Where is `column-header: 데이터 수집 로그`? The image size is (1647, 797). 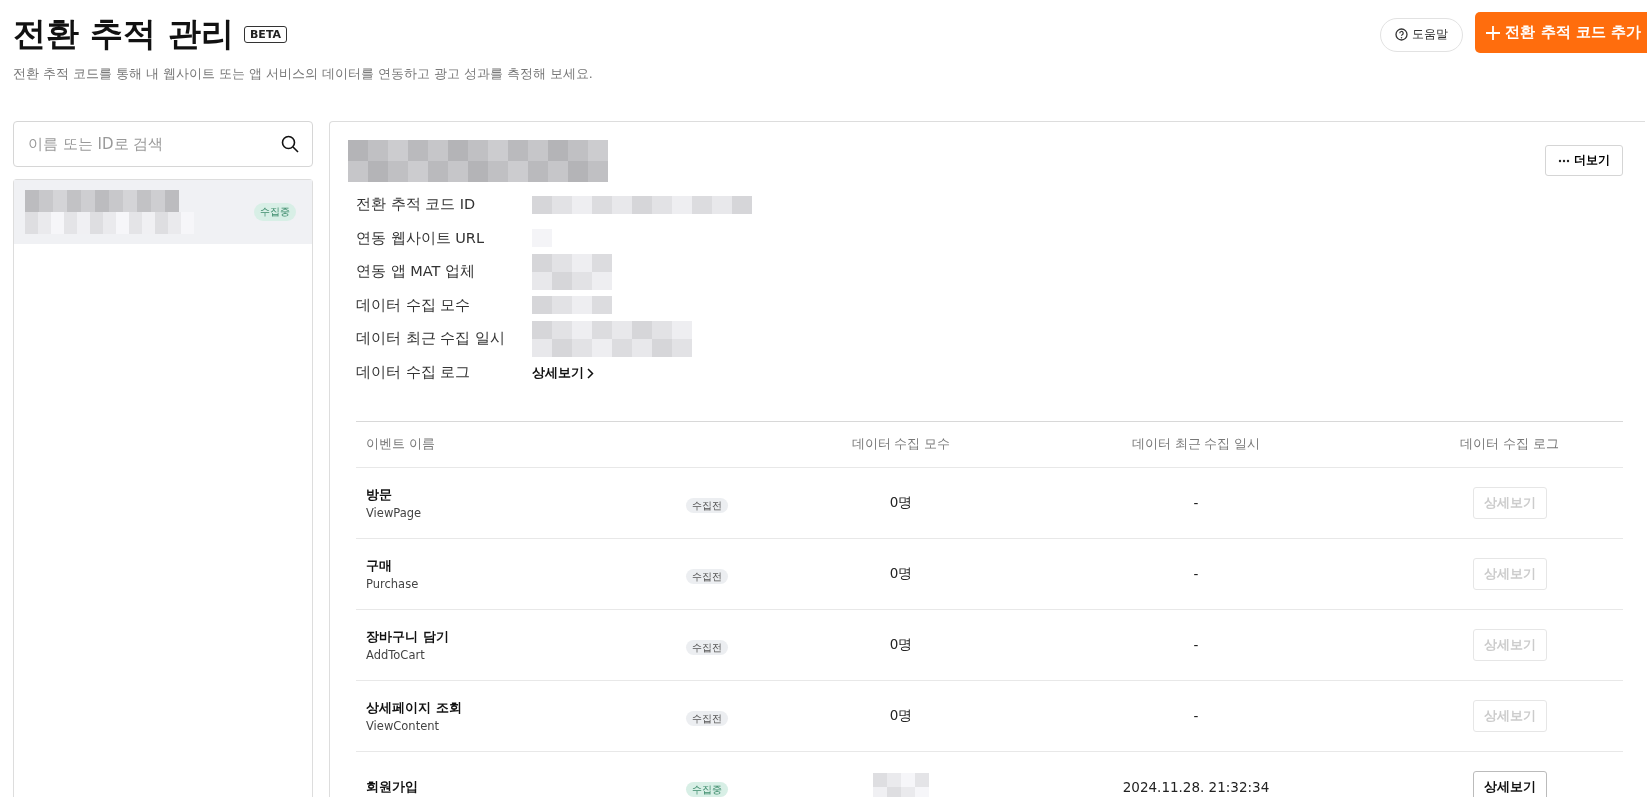 column-header: 데이터 수집 로그 is located at coordinates (1509, 444).